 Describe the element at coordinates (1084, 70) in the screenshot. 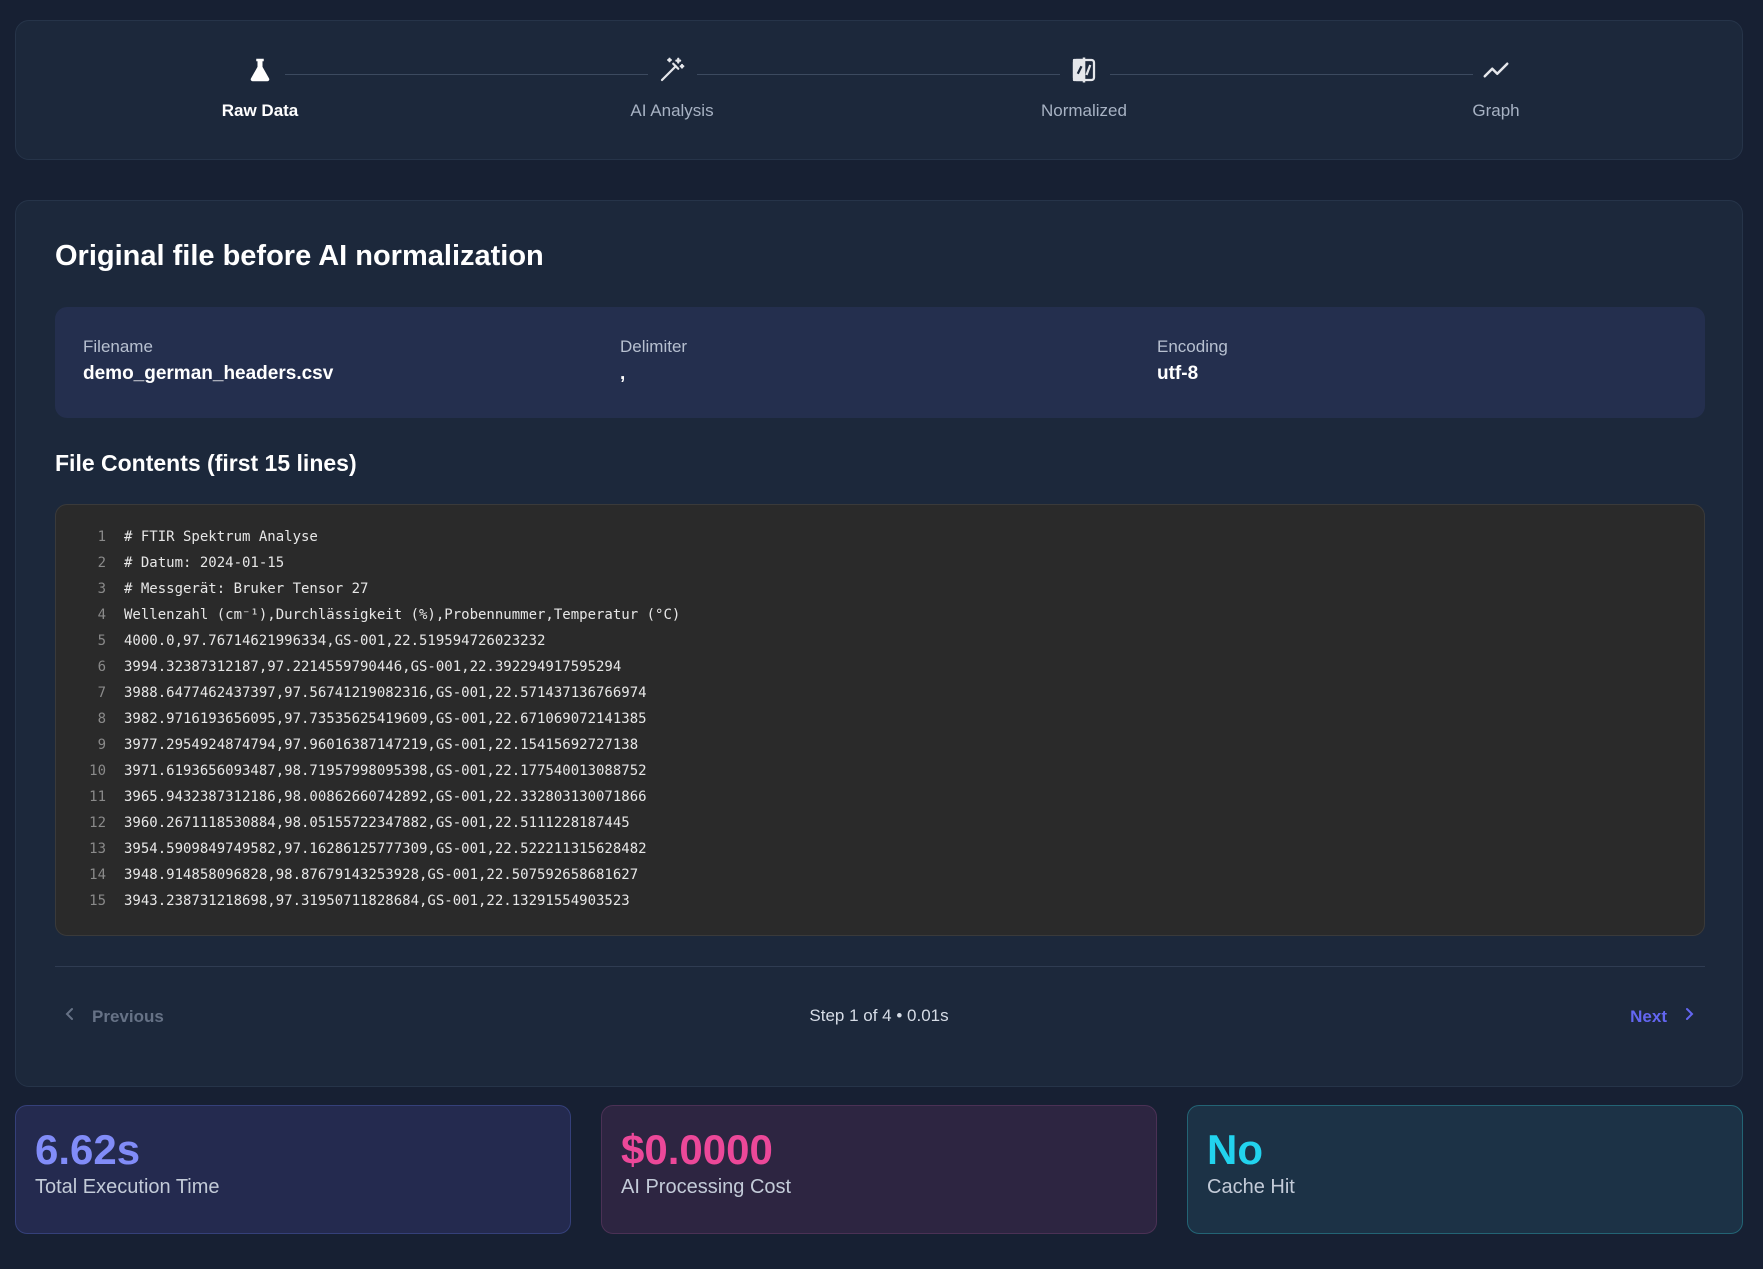

I see `compare-icon` at that location.